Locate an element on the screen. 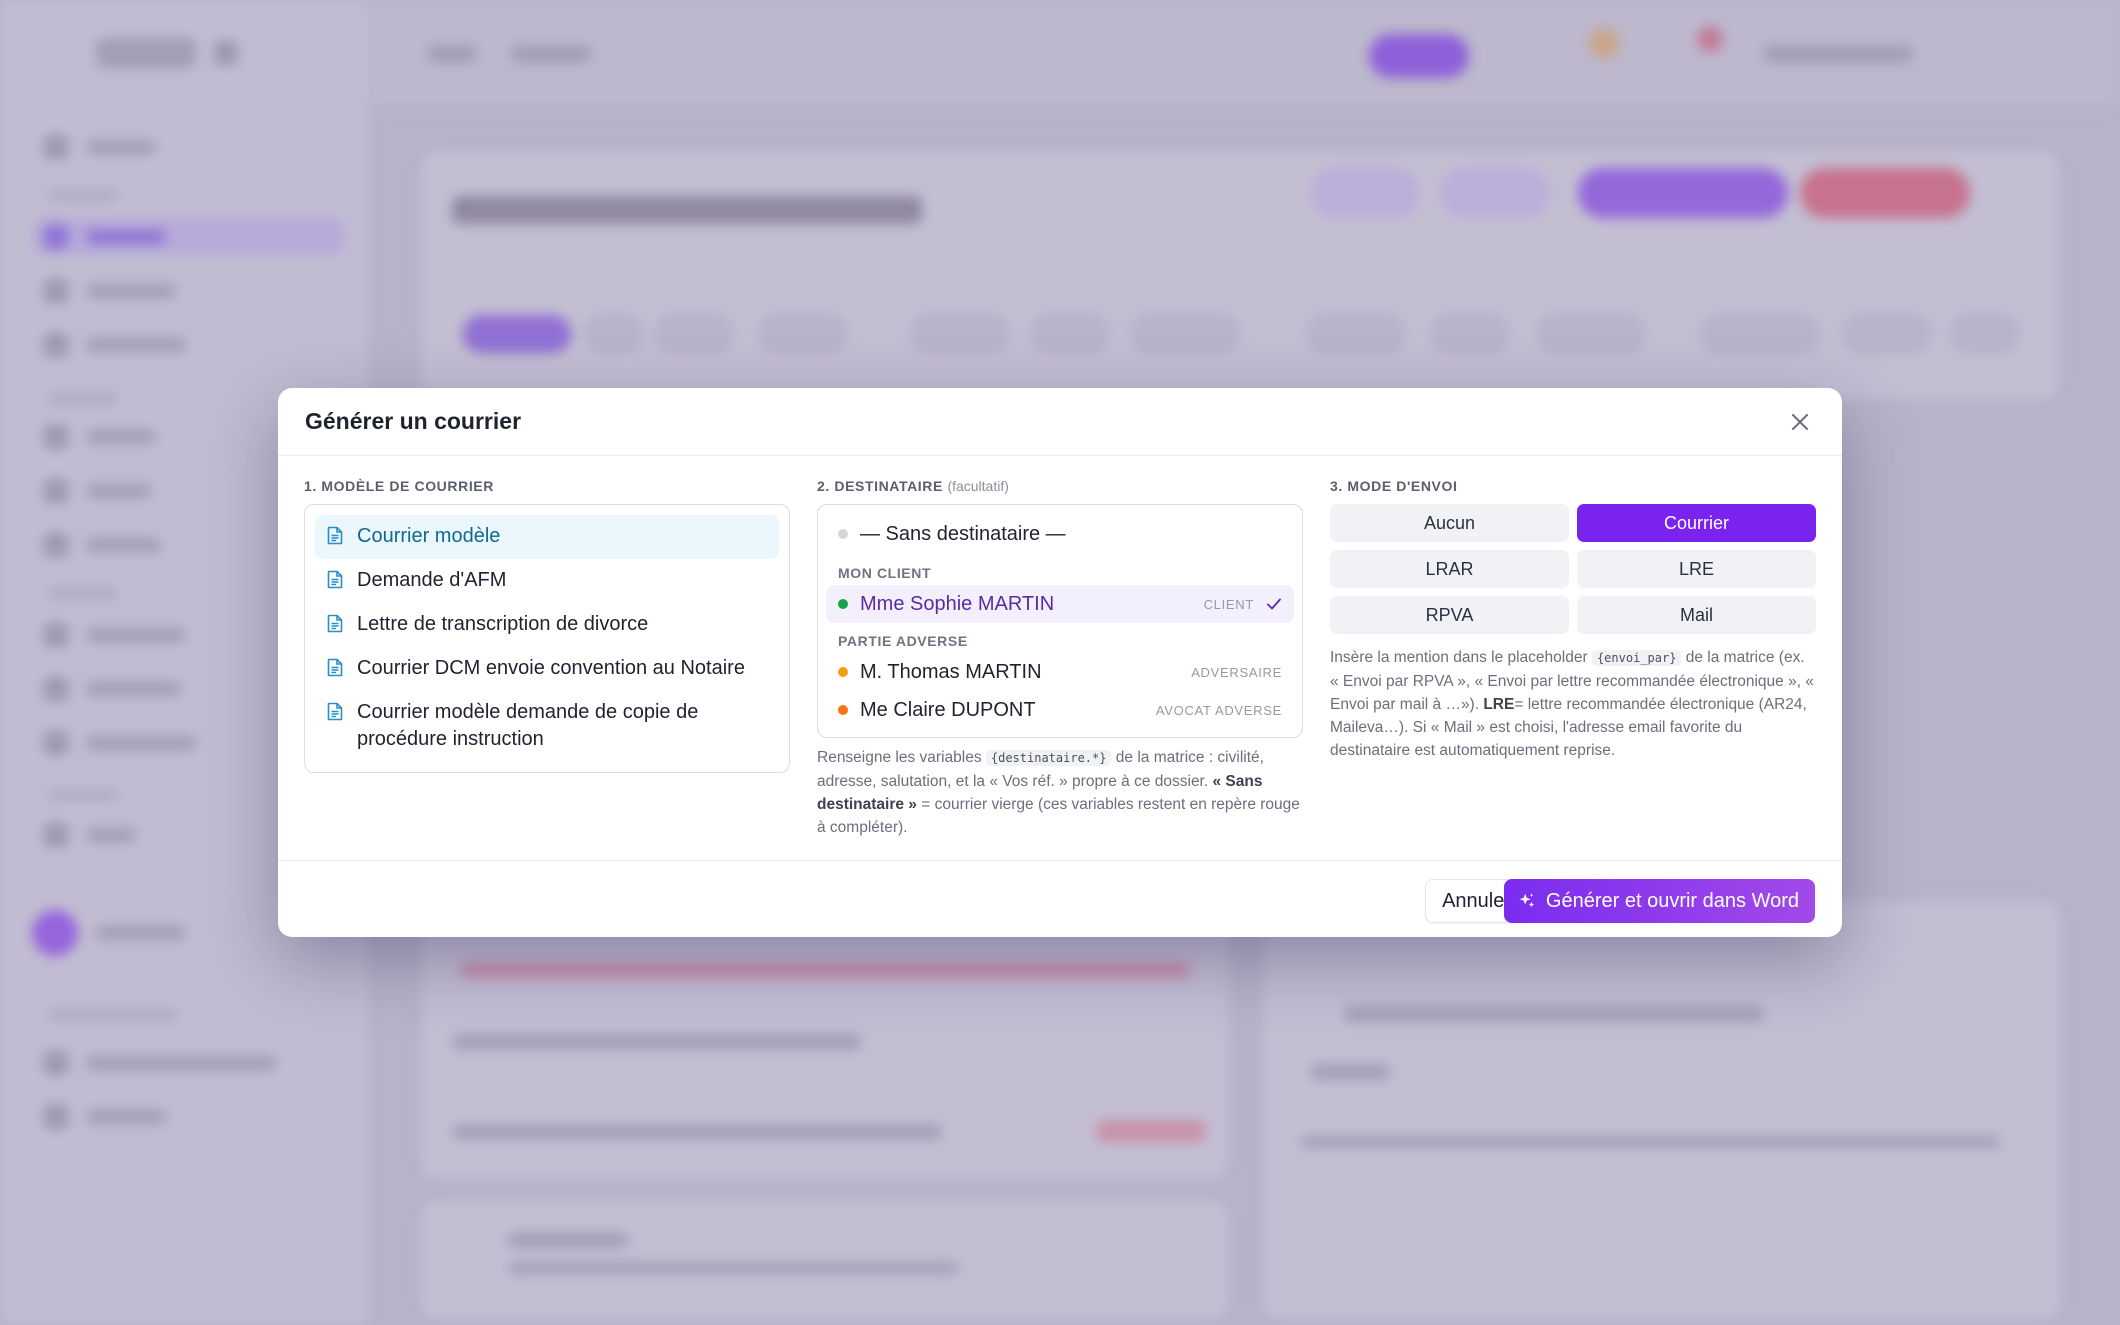  send-mode-option-lrar: LRAR is located at coordinates (1449, 569).